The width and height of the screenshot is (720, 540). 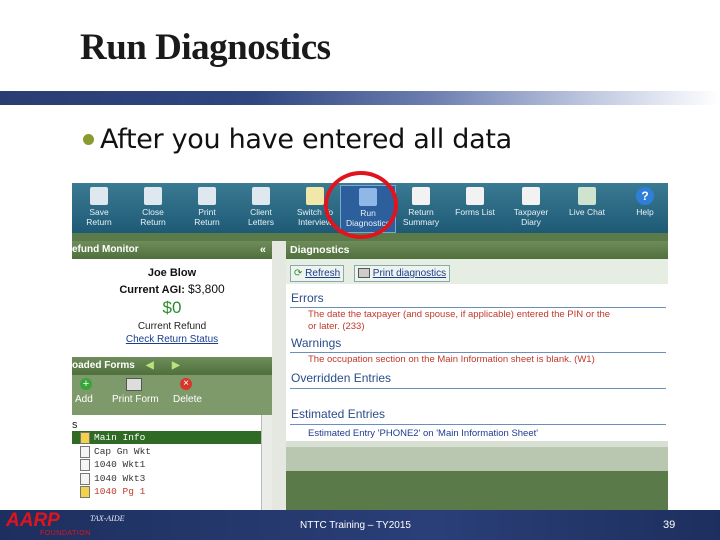 What do you see at coordinates (421, 212) in the screenshot?
I see `toolbar-label-line1: Return` at bounding box center [421, 212].